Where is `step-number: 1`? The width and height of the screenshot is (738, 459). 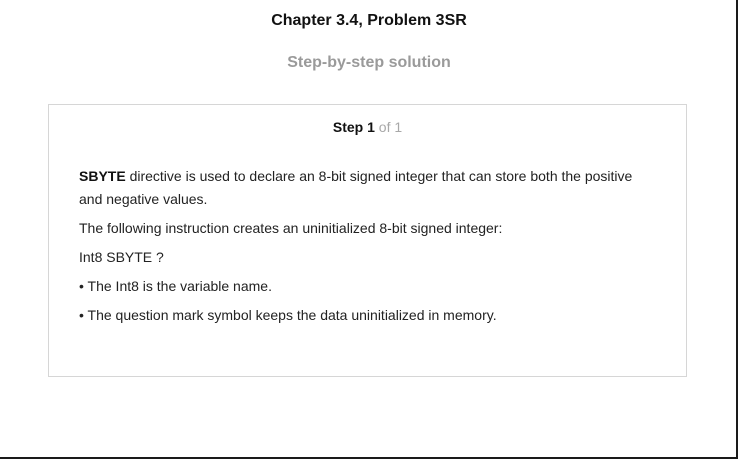
step-number: 1 is located at coordinates (371, 127).